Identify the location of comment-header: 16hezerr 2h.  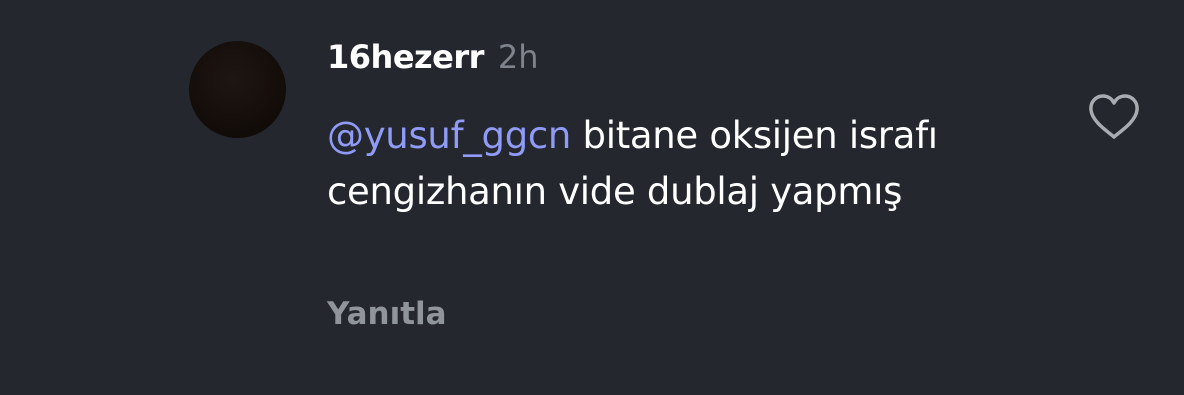
(433, 62).